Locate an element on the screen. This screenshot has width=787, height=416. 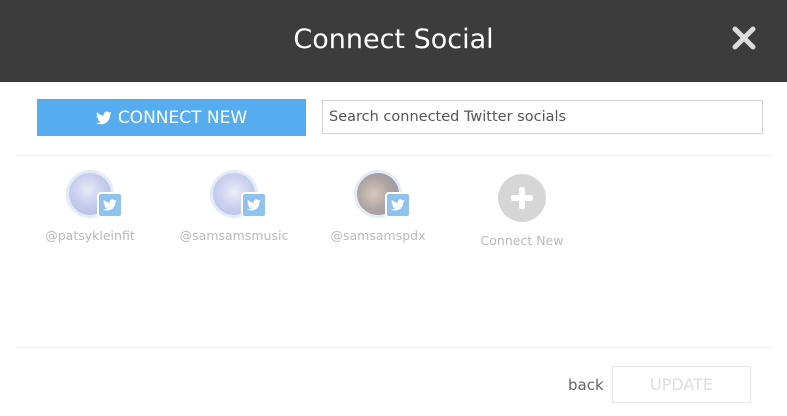
top-divider is located at coordinates (394, 155).